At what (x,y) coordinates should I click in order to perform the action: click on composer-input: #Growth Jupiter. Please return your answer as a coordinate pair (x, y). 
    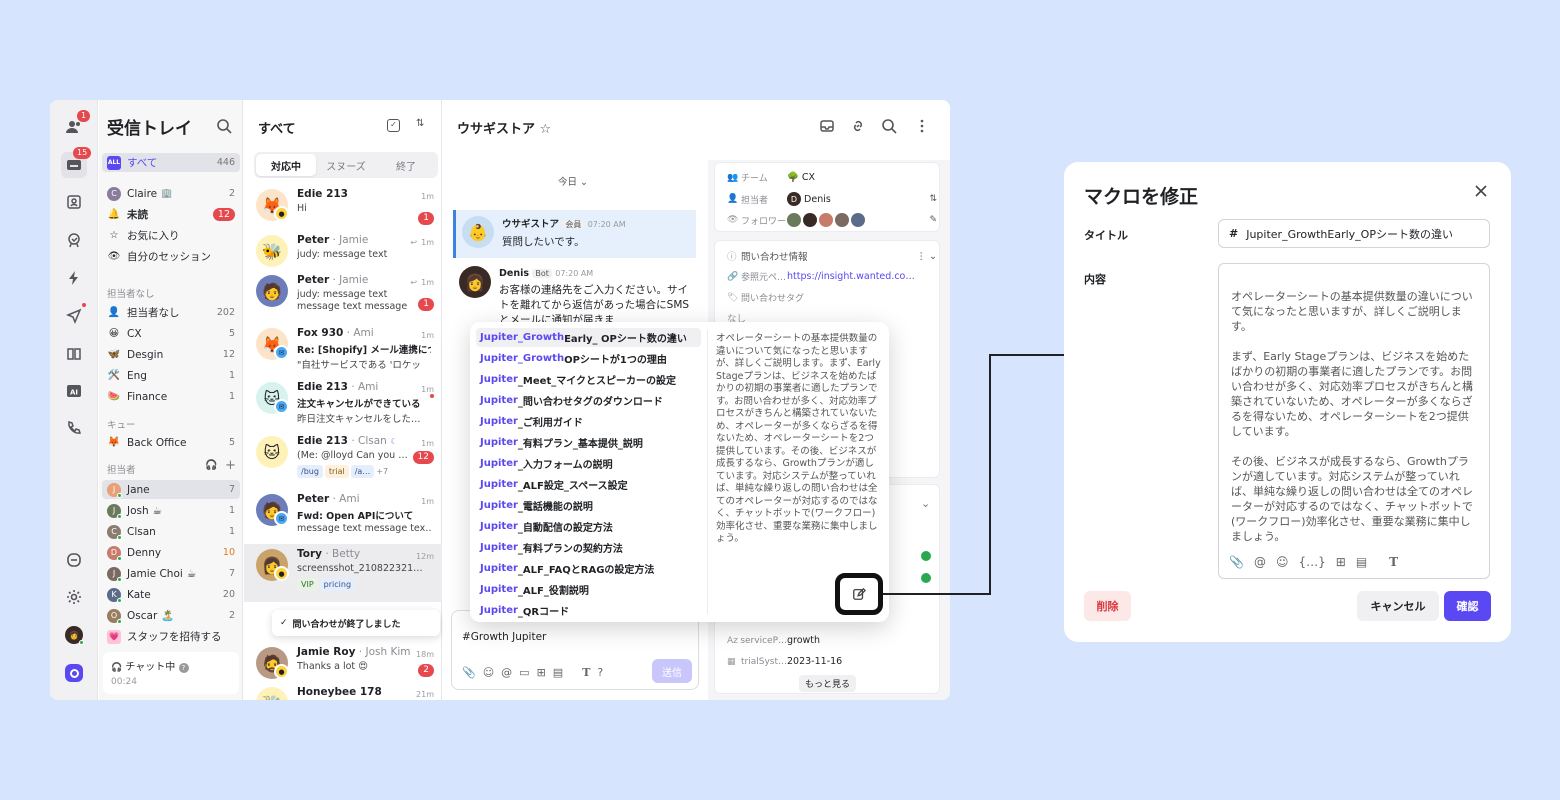
    Looking at the image, I should click on (504, 637).